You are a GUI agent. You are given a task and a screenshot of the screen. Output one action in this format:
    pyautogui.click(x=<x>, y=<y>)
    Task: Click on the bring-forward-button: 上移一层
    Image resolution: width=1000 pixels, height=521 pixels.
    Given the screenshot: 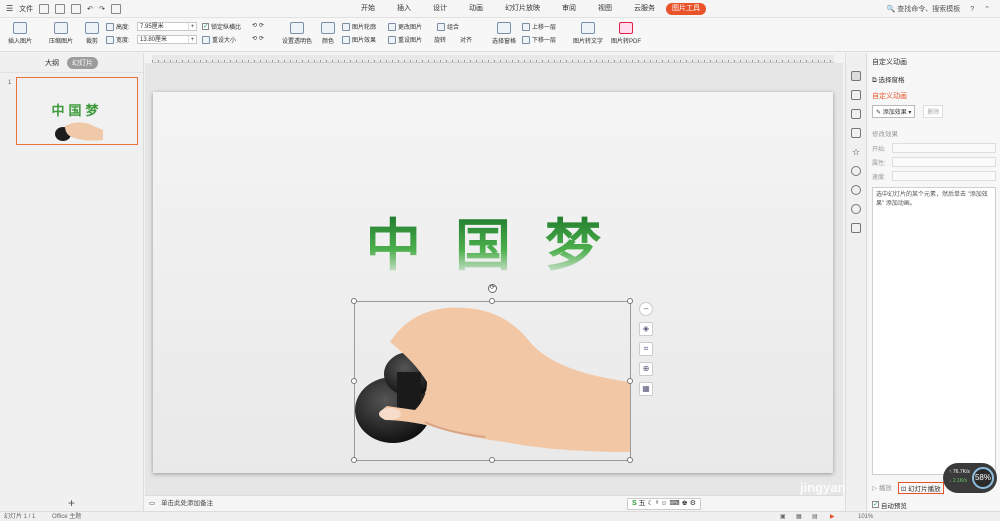 What is the action you would take?
    pyautogui.click(x=539, y=26)
    